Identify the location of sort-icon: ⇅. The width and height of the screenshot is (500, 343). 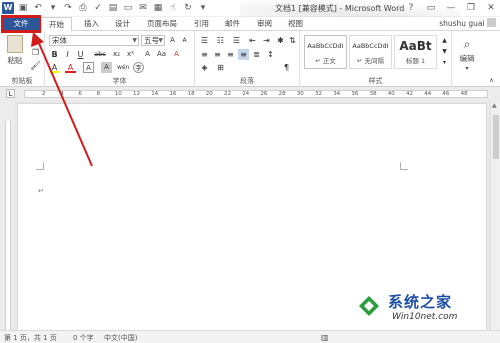
(292, 40).